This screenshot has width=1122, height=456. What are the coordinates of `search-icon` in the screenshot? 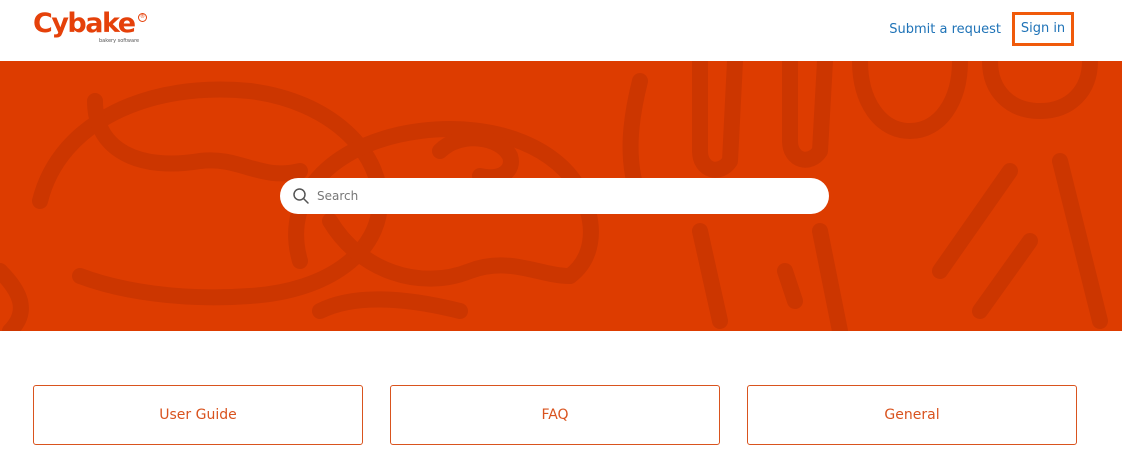 It's located at (301, 196).